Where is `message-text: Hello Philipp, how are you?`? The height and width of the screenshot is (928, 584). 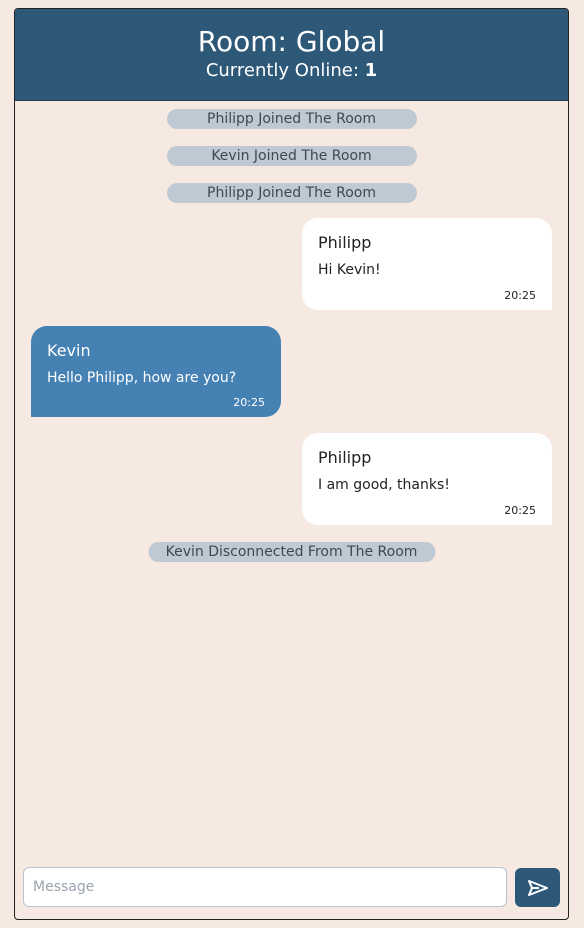 message-text: Hello Philipp, how are you? is located at coordinates (142, 378).